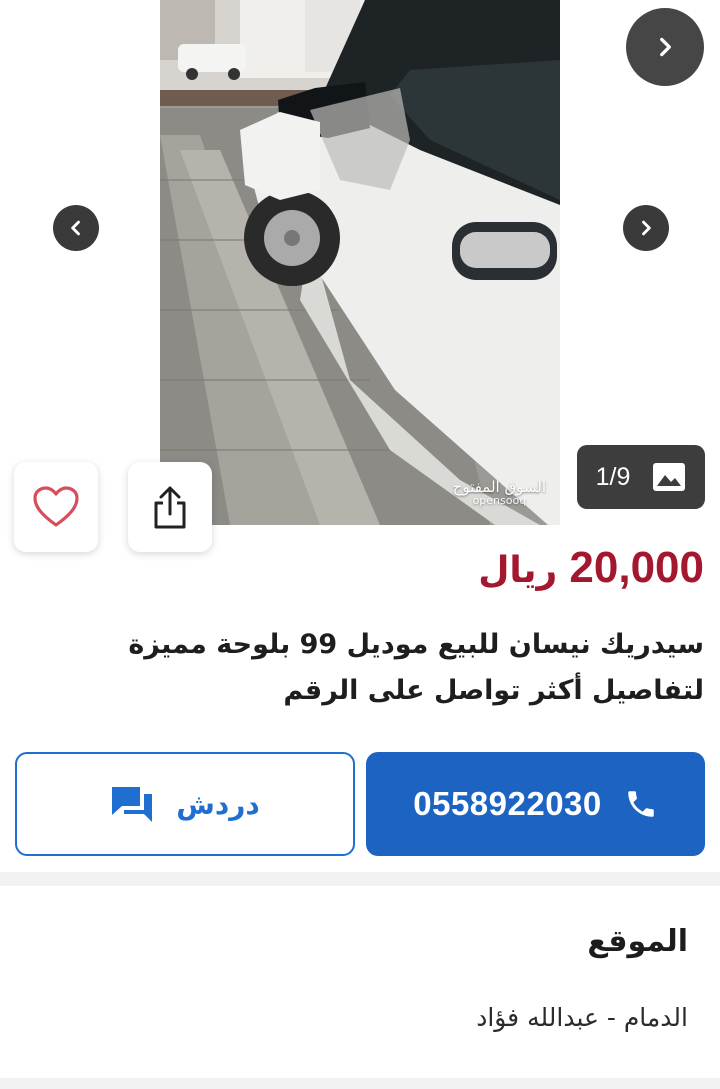 Image resolution: width=720 pixels, height=1089 pixels. What do you see at coordinates (499, 487) in the screenshot?
I see `watermark-arabic: السوق المفتوح` at bounding box center [499, 487].